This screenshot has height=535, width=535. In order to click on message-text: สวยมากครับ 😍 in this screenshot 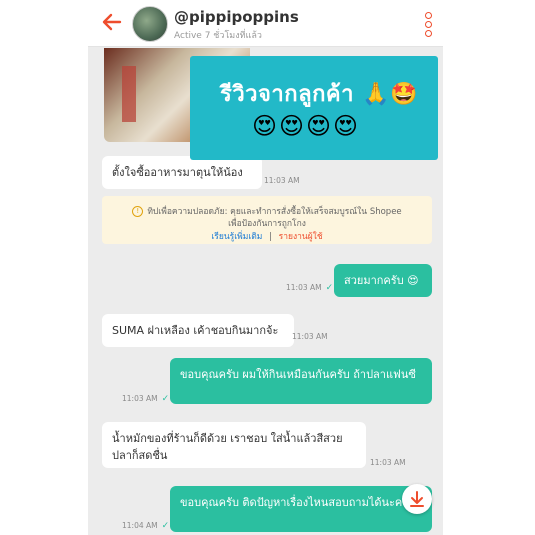, I will do `click(381, 280)`.